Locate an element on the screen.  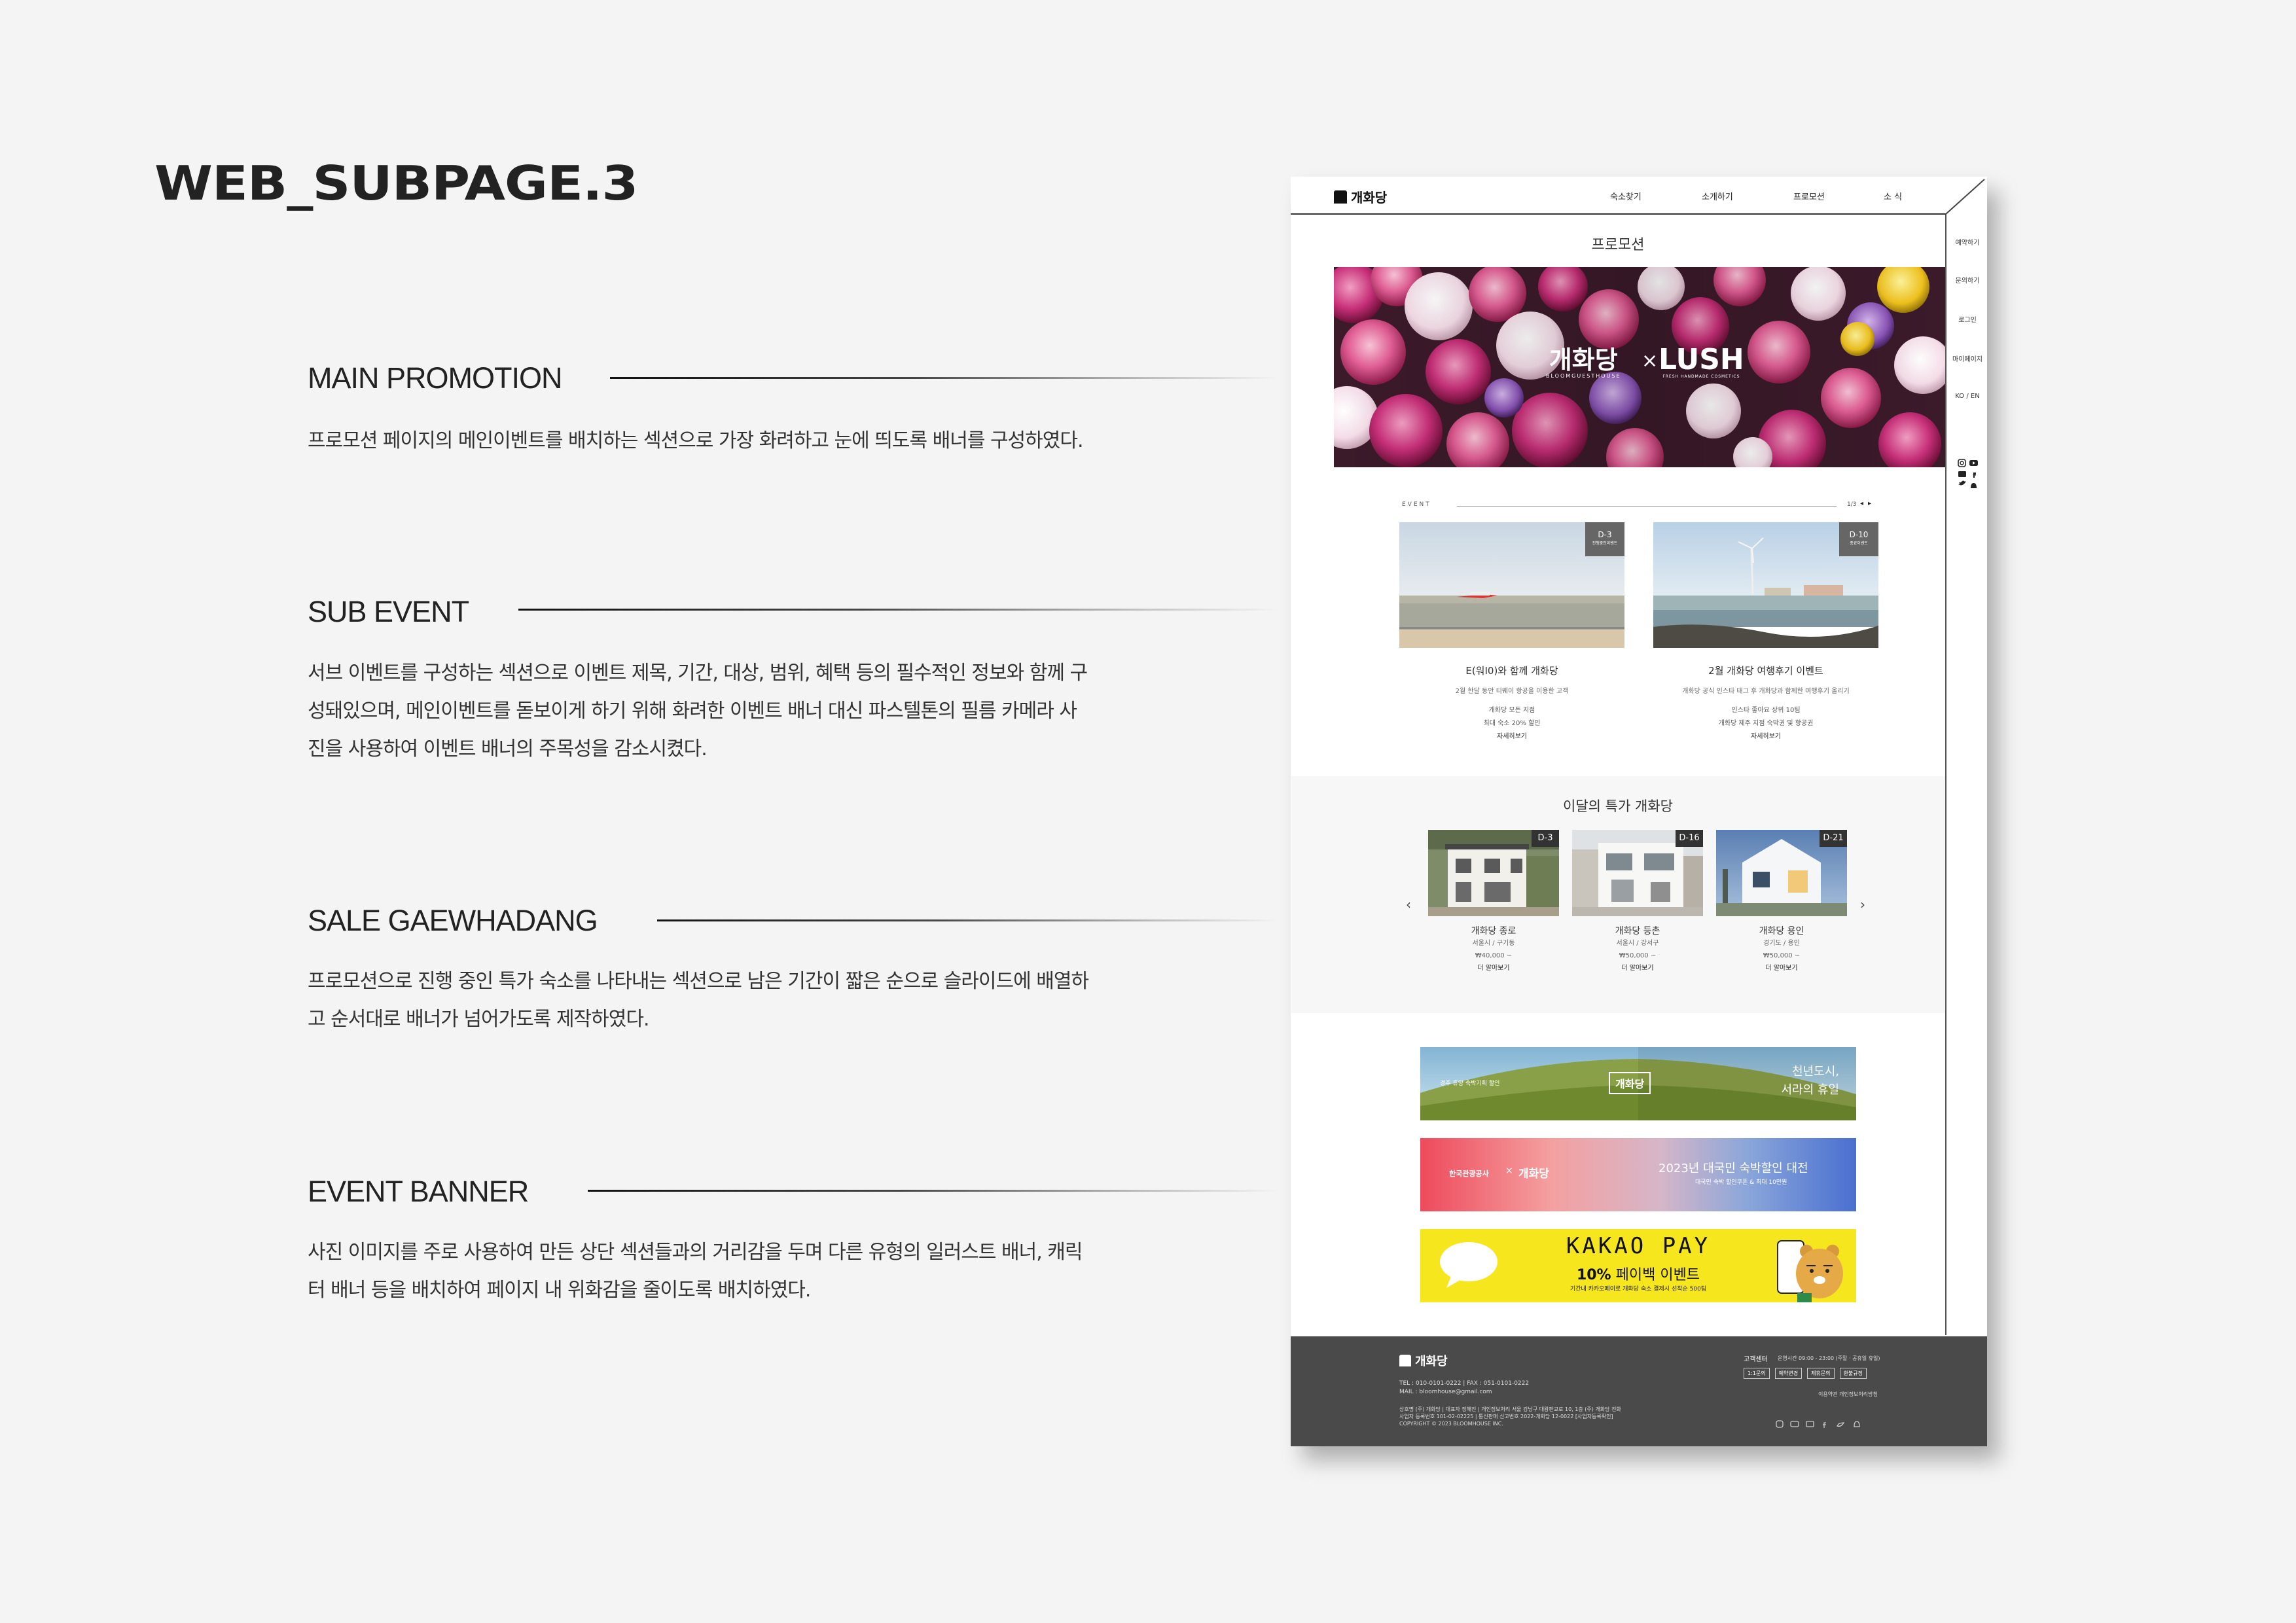
sale-card: D-16 개화당 등촌 서울시 / 강서구 ₩50,000 ~ 더 알아보기 is located at coordinates (1637, 902).